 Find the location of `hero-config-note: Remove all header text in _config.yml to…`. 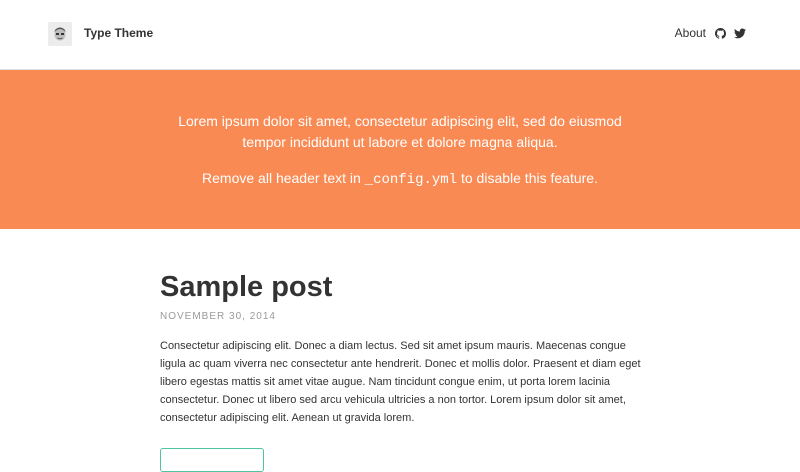

hero-config-note: Remove all header text in _config.yml to… is located at coordinates (400, 179).